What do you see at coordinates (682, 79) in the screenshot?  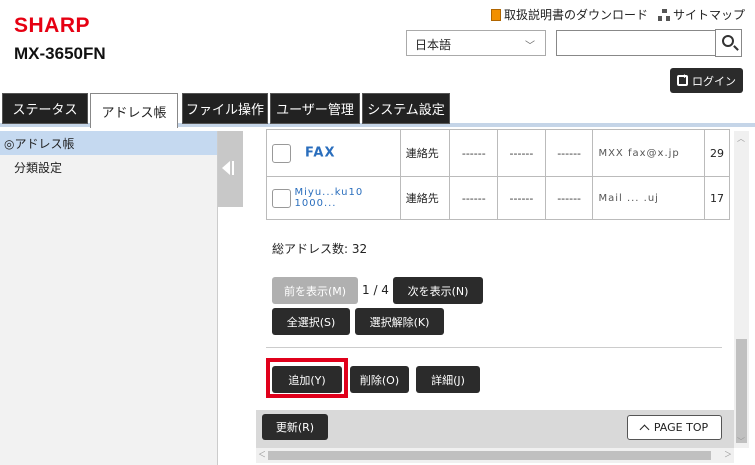 I see `login-icon` at bounding box center [682, 79].